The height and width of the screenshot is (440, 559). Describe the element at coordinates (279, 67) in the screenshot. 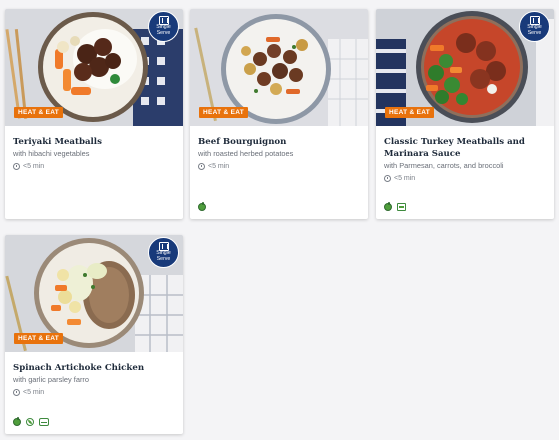

I see `meal-image: HEAT & EAT` at that location.